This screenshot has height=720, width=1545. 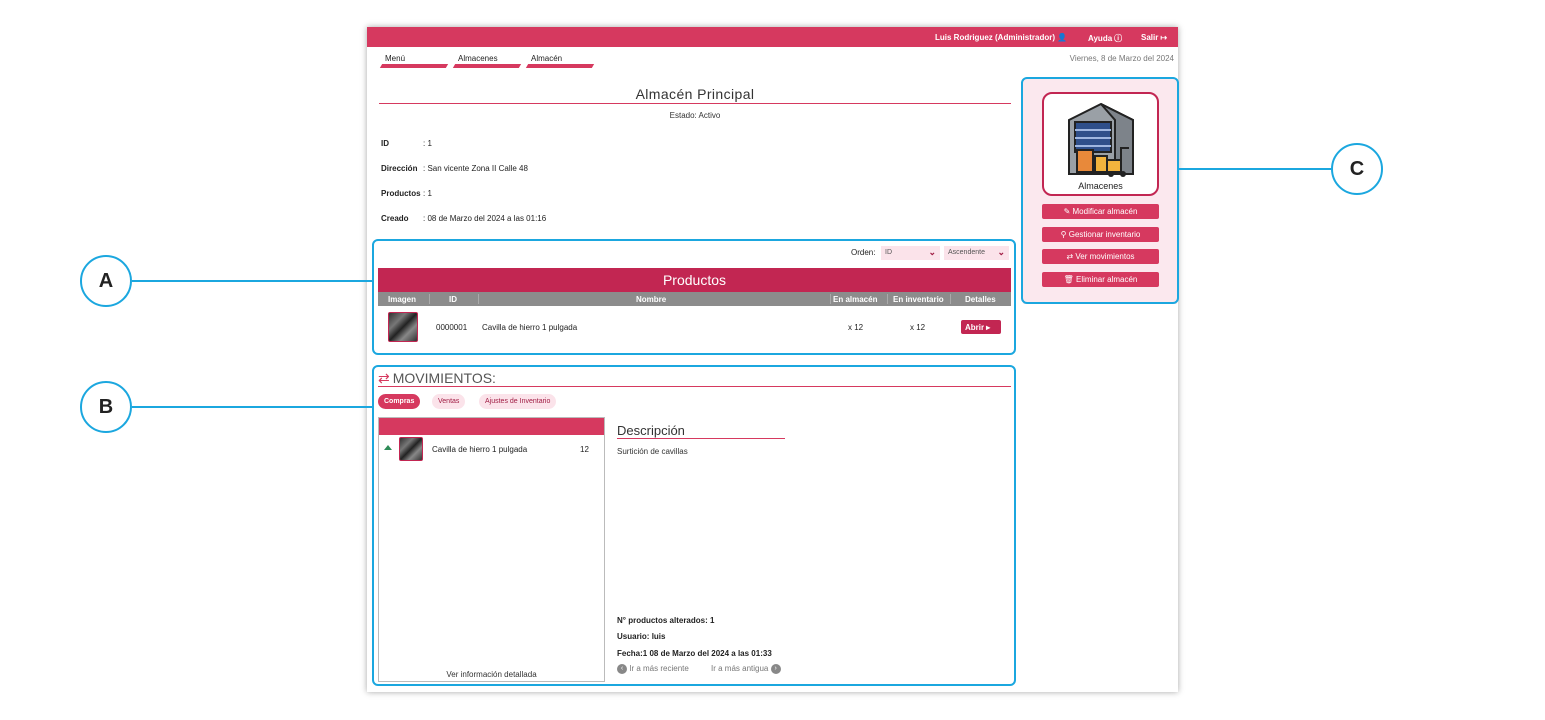 I want to click on user-menu: Luis Rodriguez (Administrador) 👤, so click(x=1001, y=37).